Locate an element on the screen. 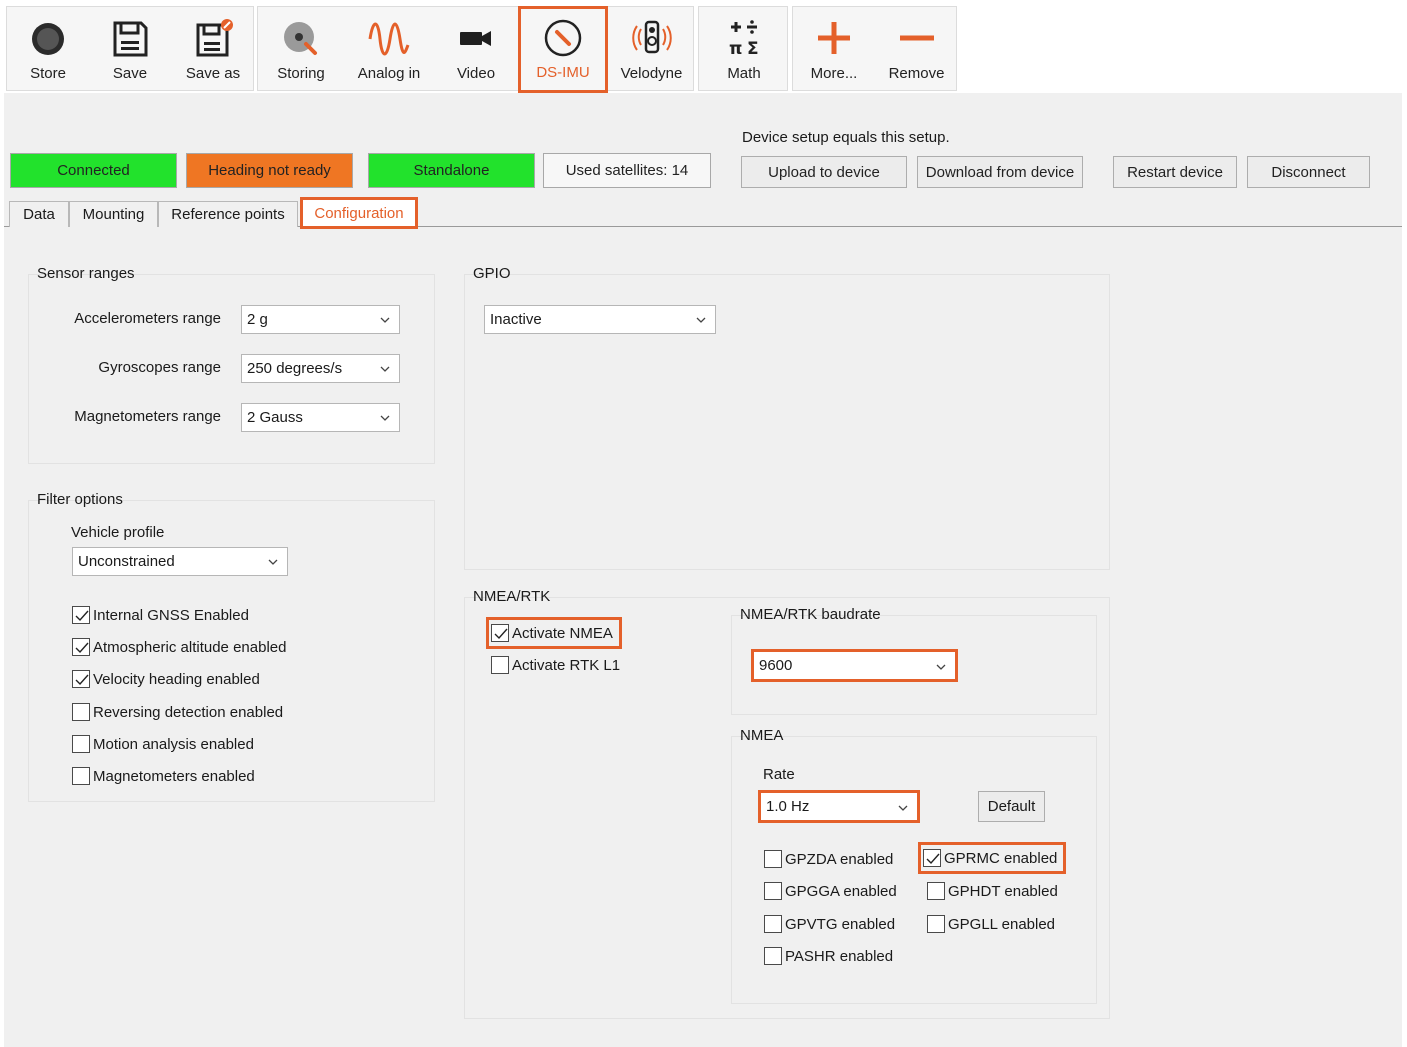  checkbox-label: Internal GNSS Enabled is located at coordinates (171, 615).